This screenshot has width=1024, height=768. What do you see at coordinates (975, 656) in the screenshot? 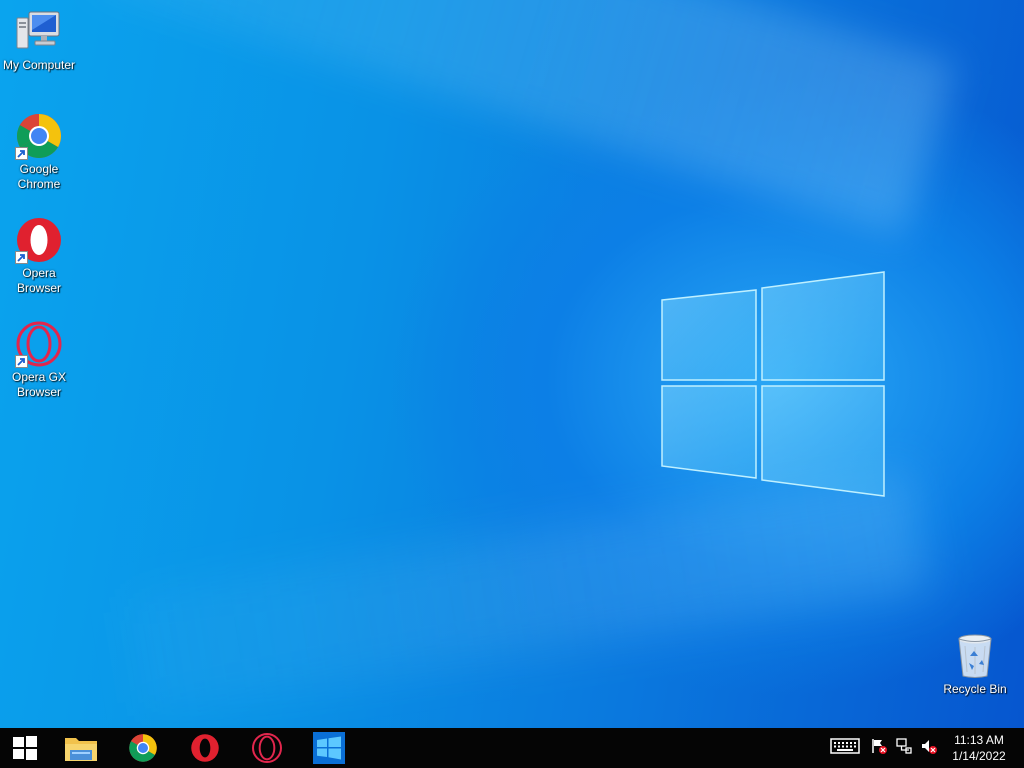
I see `recycle-bin-icon` at bounding box center [975, 656].